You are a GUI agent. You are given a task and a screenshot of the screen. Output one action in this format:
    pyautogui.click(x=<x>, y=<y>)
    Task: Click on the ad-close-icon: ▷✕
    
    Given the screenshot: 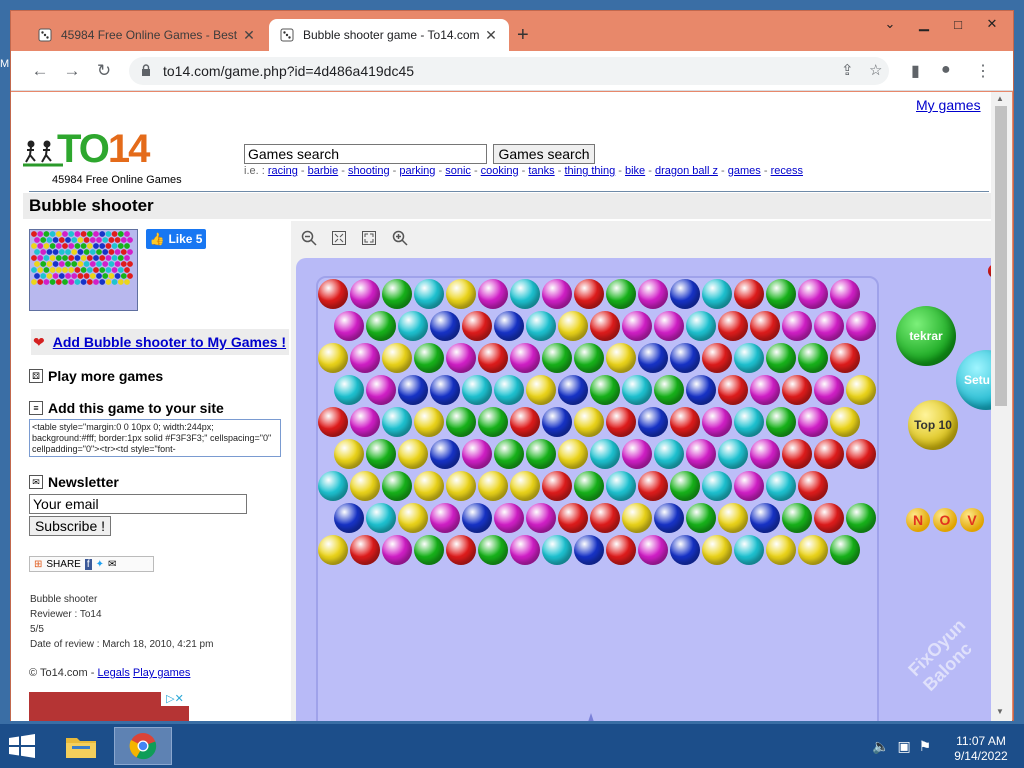 What is the action you would take?
    pyautogui.click(x=175, y=699)
    